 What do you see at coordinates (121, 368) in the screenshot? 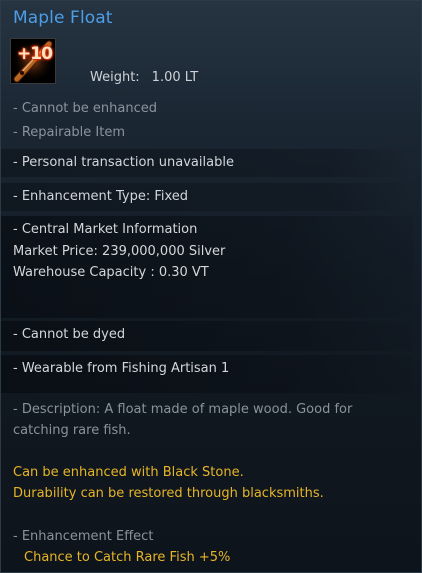
I see `wearable-requirement-text: - Wearable from Fishing Artisan 1` at bounding box center [121, 368].